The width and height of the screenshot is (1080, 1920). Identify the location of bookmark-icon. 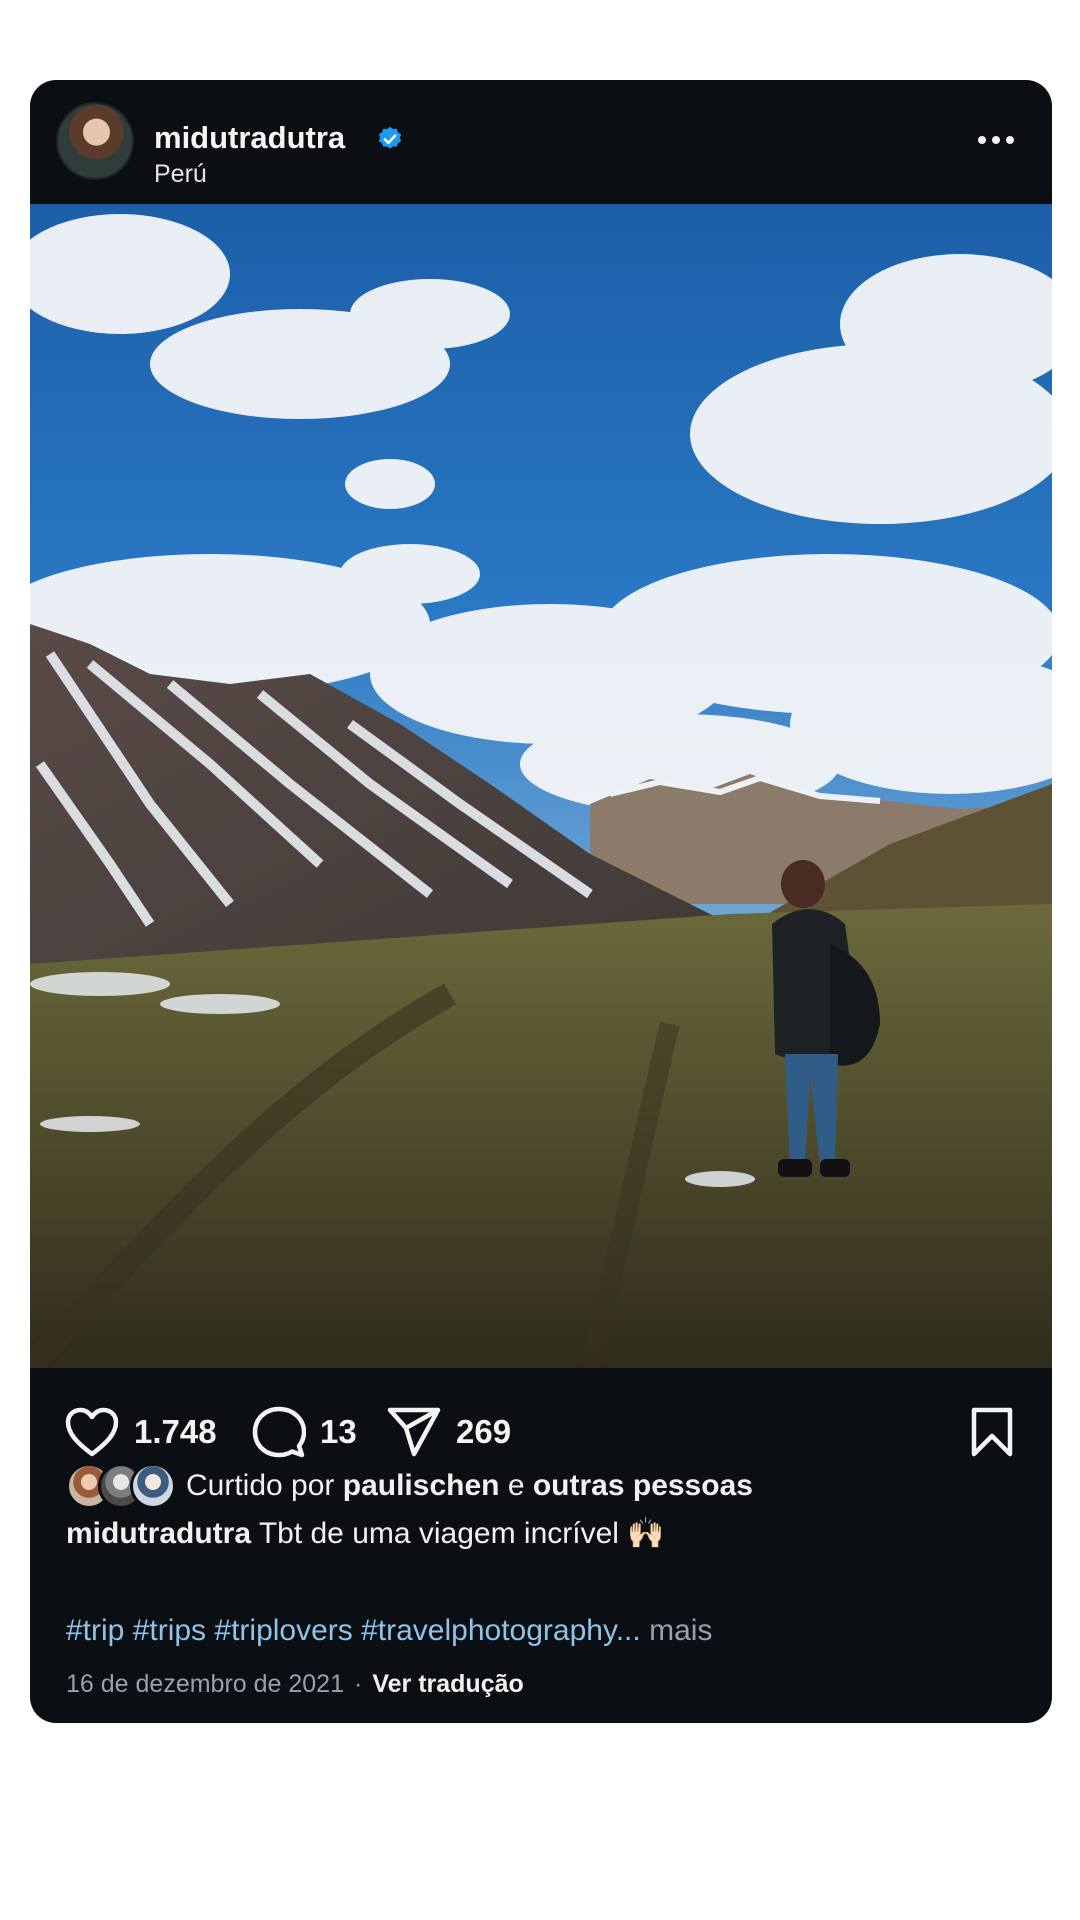
(992, 1432).